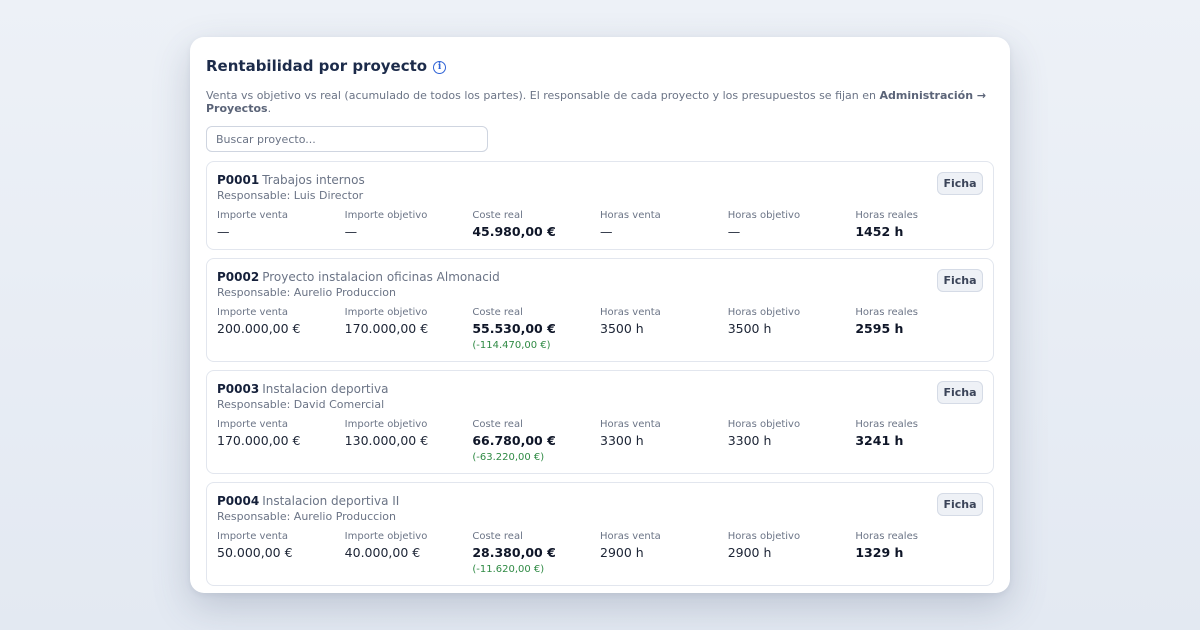 Image resolution: width=1200 pixels, height=630 pixels. I want to click on horas-reales-value: 1452 h, so click(879, 231).